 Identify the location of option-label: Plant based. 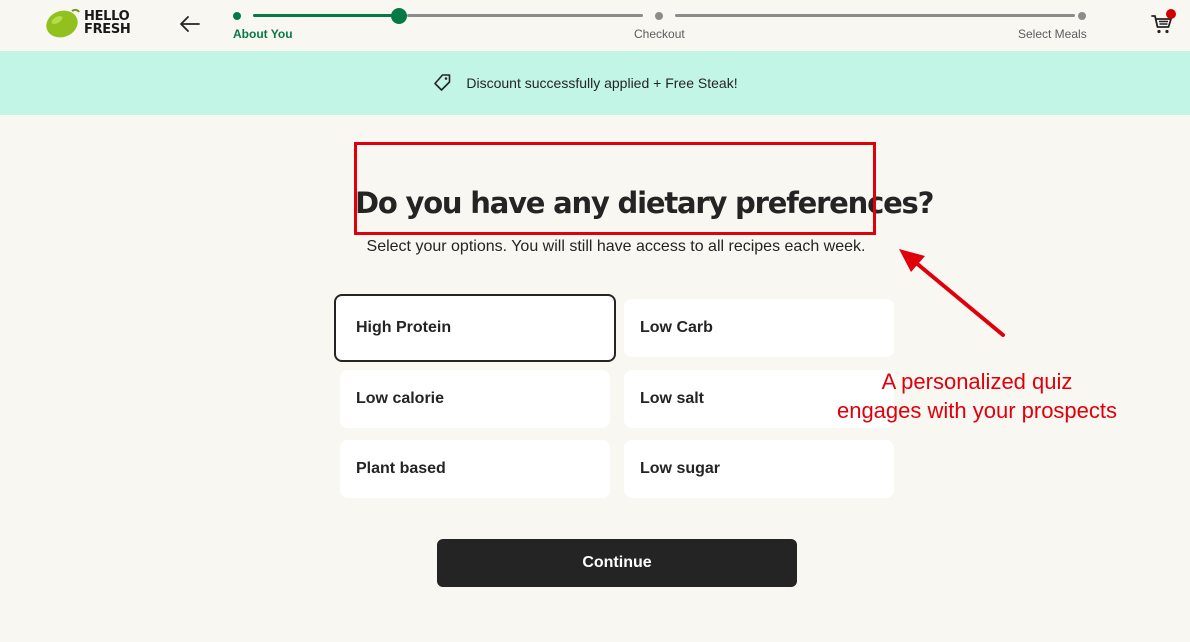
(401, 468).